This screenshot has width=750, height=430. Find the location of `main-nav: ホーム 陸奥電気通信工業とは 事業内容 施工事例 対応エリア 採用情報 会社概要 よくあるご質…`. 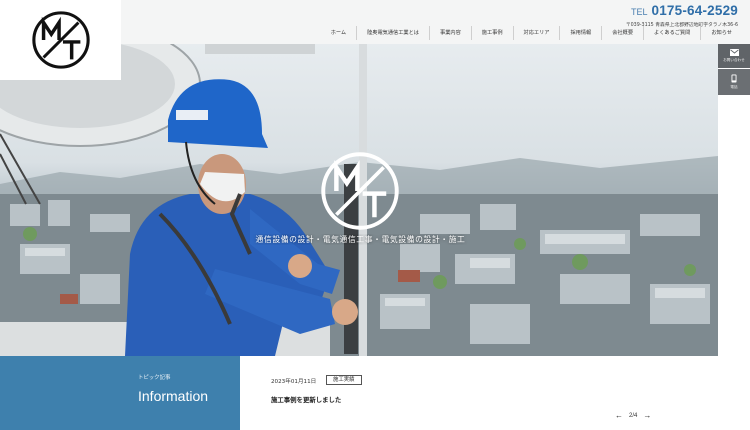

main-nav: ホーム 陸奥電気通信工業とは 事業内容 施工事例 対応エリア 採用情報 会社概要 よくあるご質… is located at coordinates (435, 33).